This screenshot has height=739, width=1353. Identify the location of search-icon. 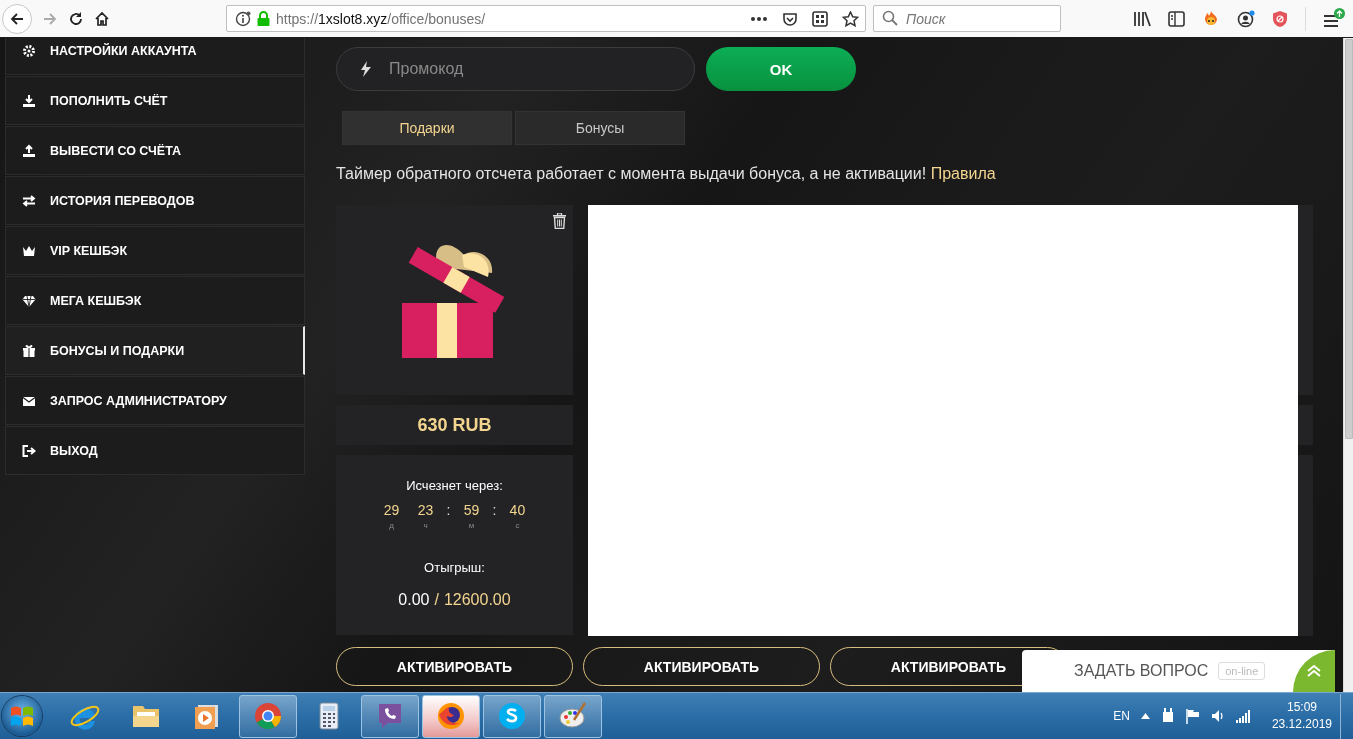
(890, 18).